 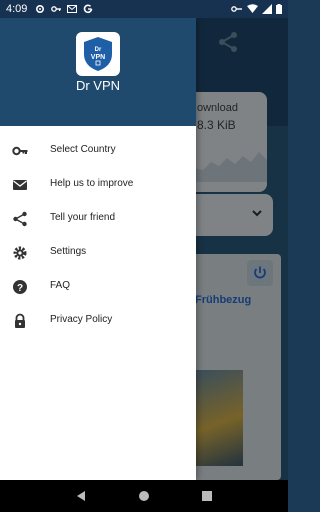 What do you see at coordinates (68, 251) in the screenshot?
I see `menu-item-label: Settings` at bounding box center [68, 251].